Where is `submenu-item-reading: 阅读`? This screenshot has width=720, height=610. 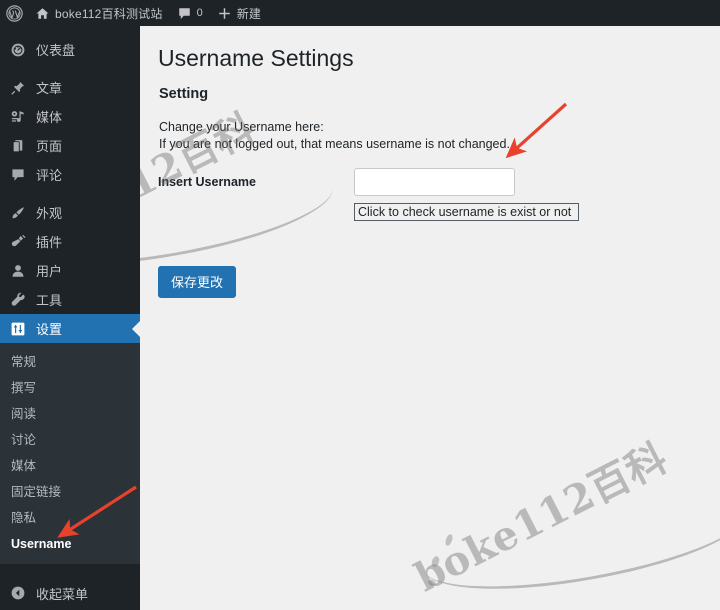
submenu-item-reading: 阅读 is located at coordinates (70, 414).